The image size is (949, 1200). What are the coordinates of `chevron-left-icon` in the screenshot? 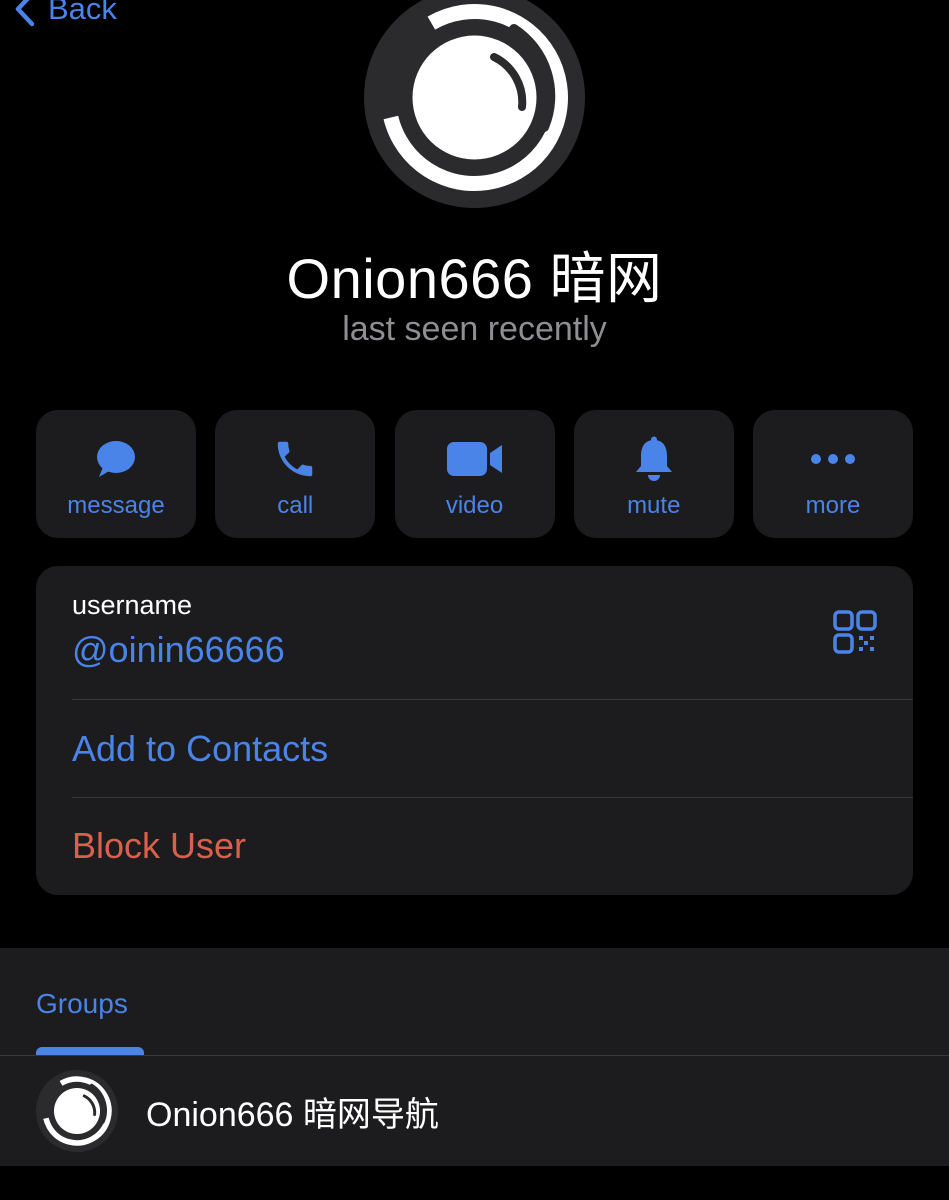 It's located at (25, 13).